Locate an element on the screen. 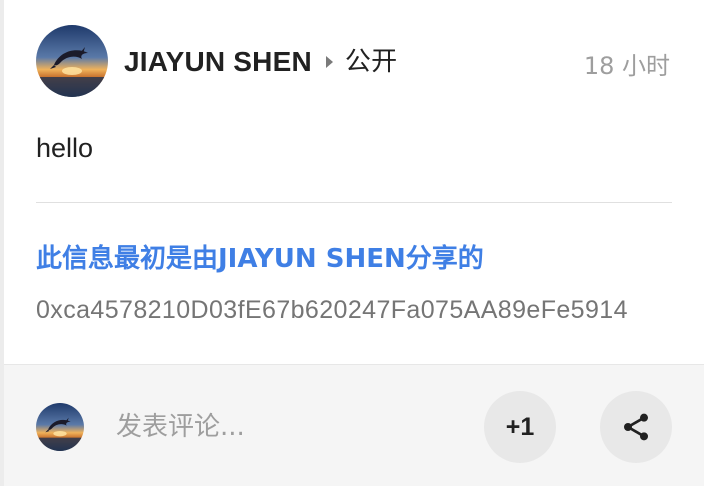  post-timestamp: 18 小时 is located at coordinates (627, 63).